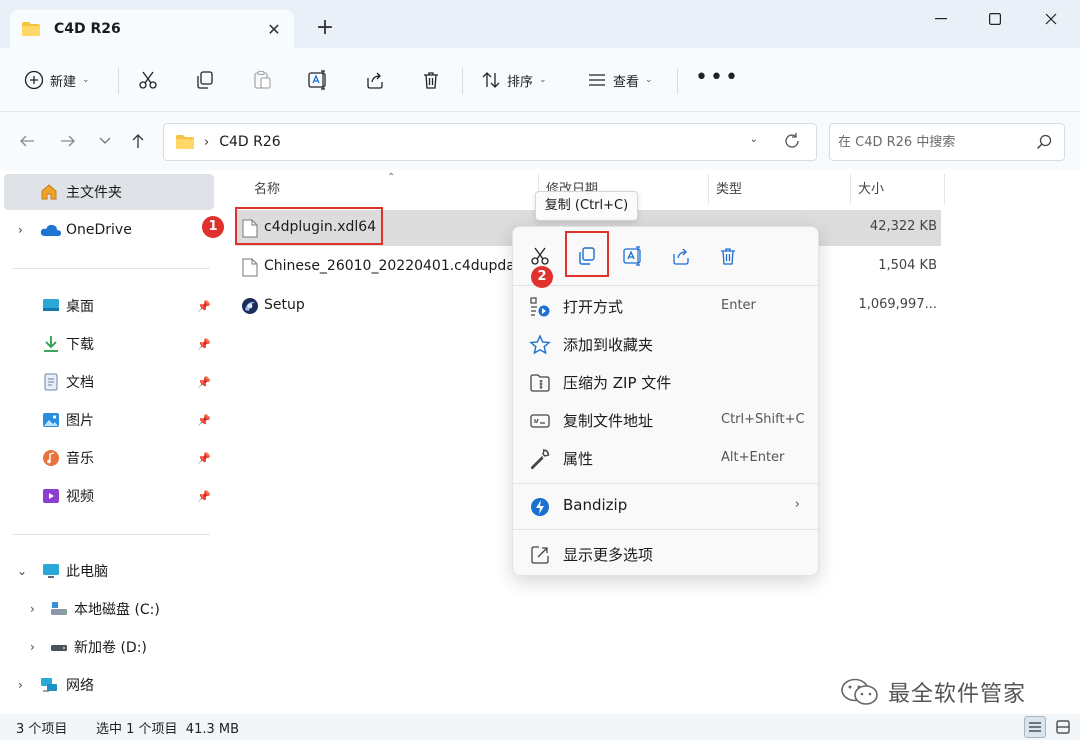 This screenshot has width=1080, height=740. I want to click on share-icon, so click(375, 80).